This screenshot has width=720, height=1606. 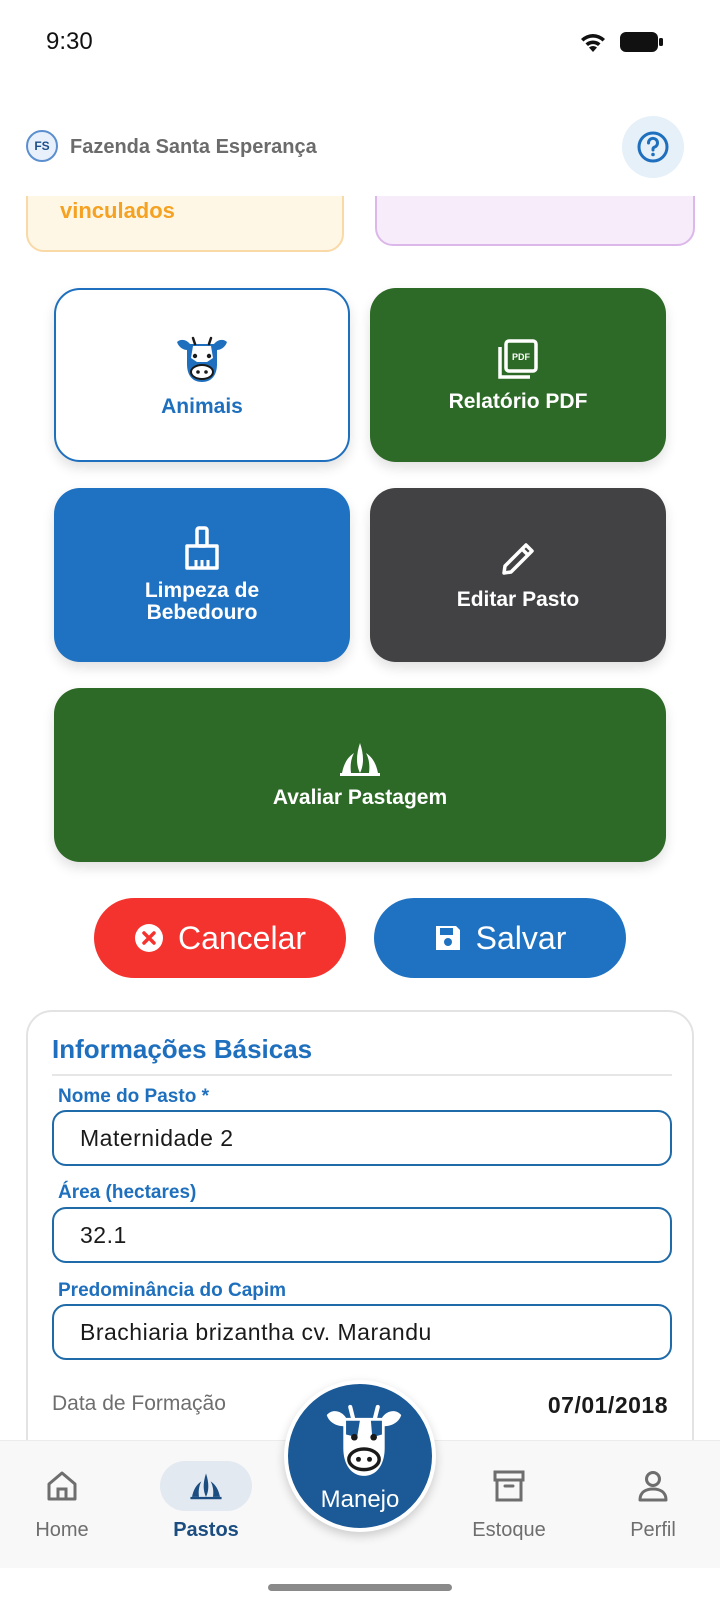 I want to click on svg-text: PDF, so click(x=521, y=357).